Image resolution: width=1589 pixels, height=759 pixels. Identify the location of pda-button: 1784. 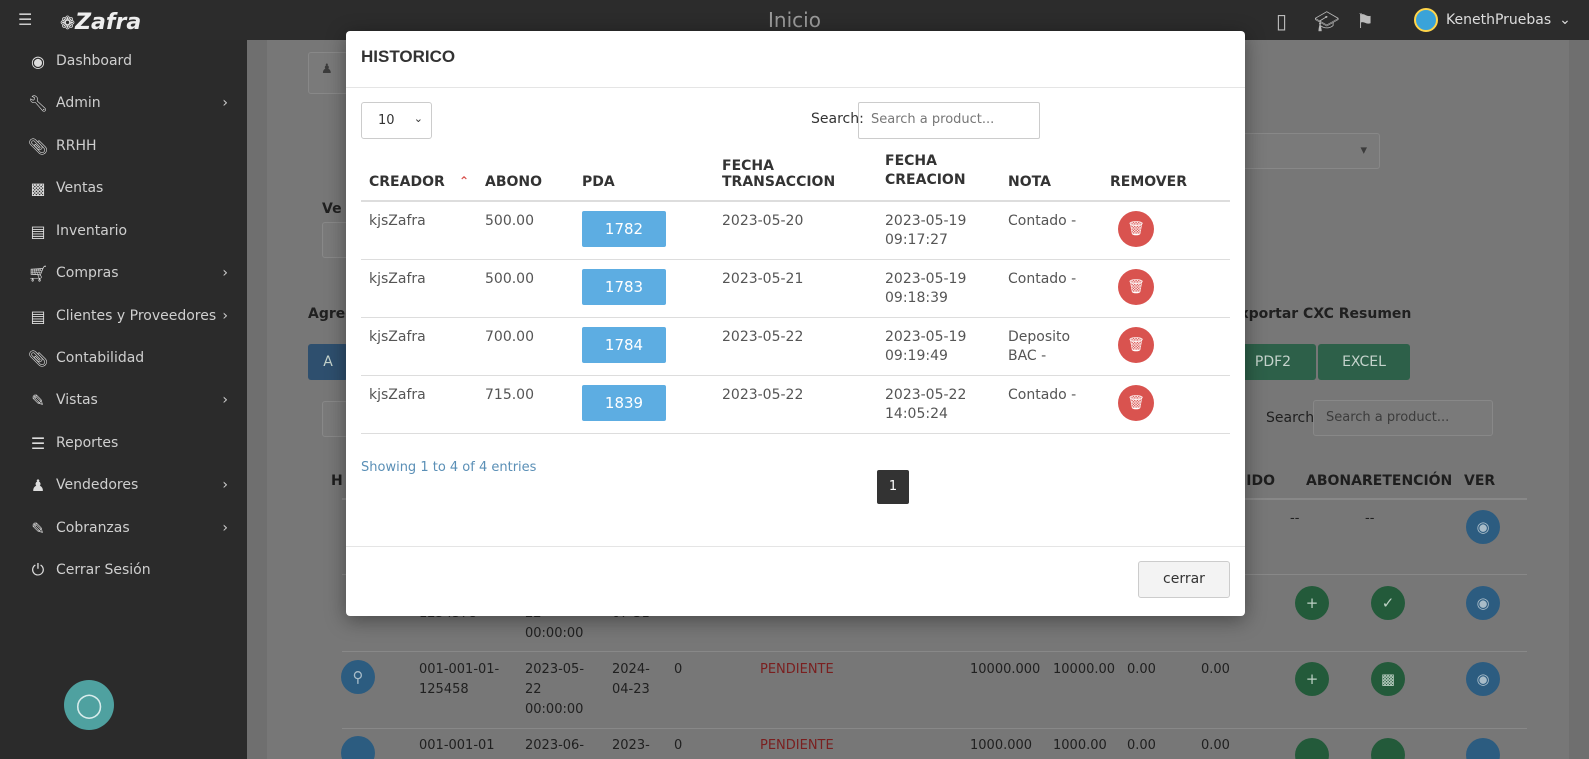
(624, 344).